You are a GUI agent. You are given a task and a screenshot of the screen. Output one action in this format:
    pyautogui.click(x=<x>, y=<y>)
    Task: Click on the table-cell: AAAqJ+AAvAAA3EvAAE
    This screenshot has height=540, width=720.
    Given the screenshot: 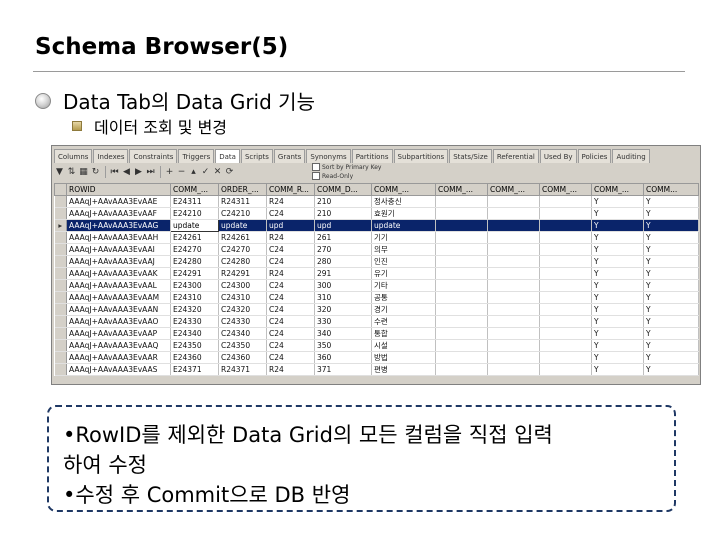 What is the action you would take?
    pyautogui.click(x=118, y=201)
    